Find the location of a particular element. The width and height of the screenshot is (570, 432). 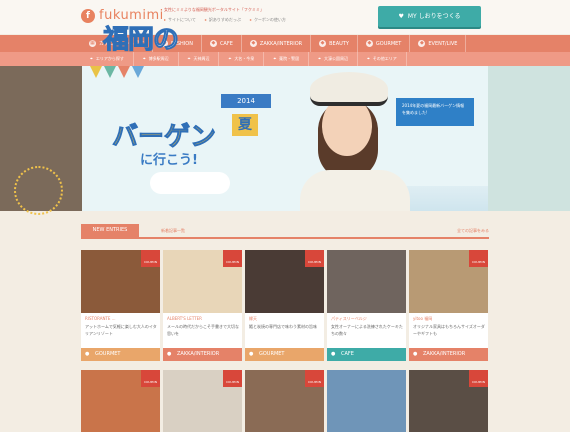

area-label: エリアから探す is located at coordinates (109, 58).